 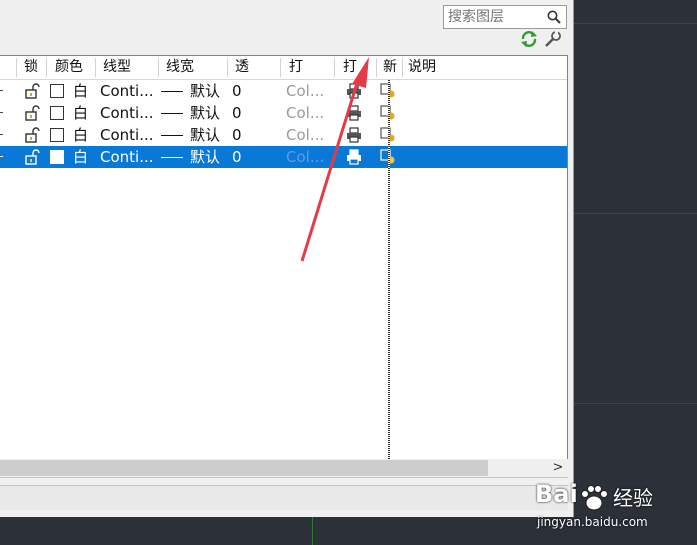 What do you see at coordinates (283, 68) in the screenshot?
I see `table-header: 锁 颜色 线型 线宽 透 打 打 新 说明` at bounding box center [283, 68].